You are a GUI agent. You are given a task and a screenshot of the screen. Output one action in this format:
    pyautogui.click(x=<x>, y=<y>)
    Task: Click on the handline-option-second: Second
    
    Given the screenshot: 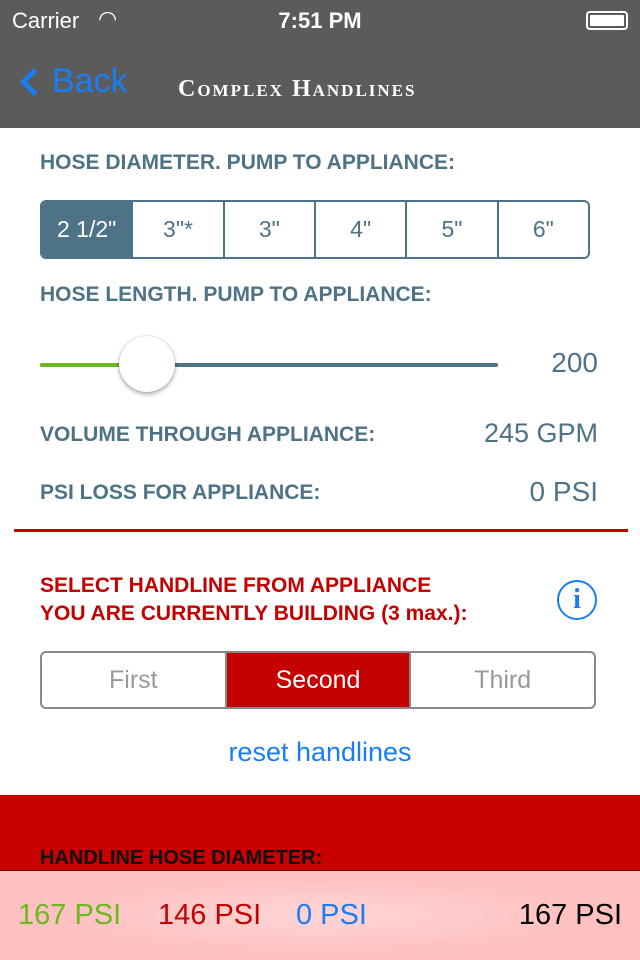 What is the action you would take?
    pyautogui.click(x=317, y=680)
    